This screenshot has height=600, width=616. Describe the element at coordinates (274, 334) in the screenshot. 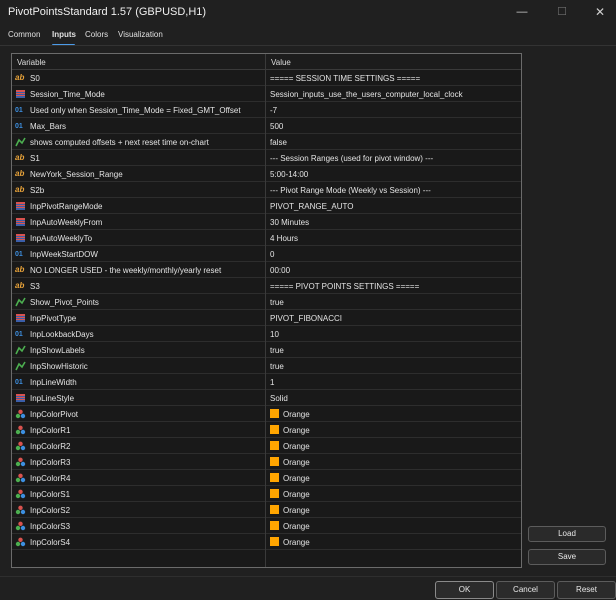

I see `variable-value: 10` at that location.